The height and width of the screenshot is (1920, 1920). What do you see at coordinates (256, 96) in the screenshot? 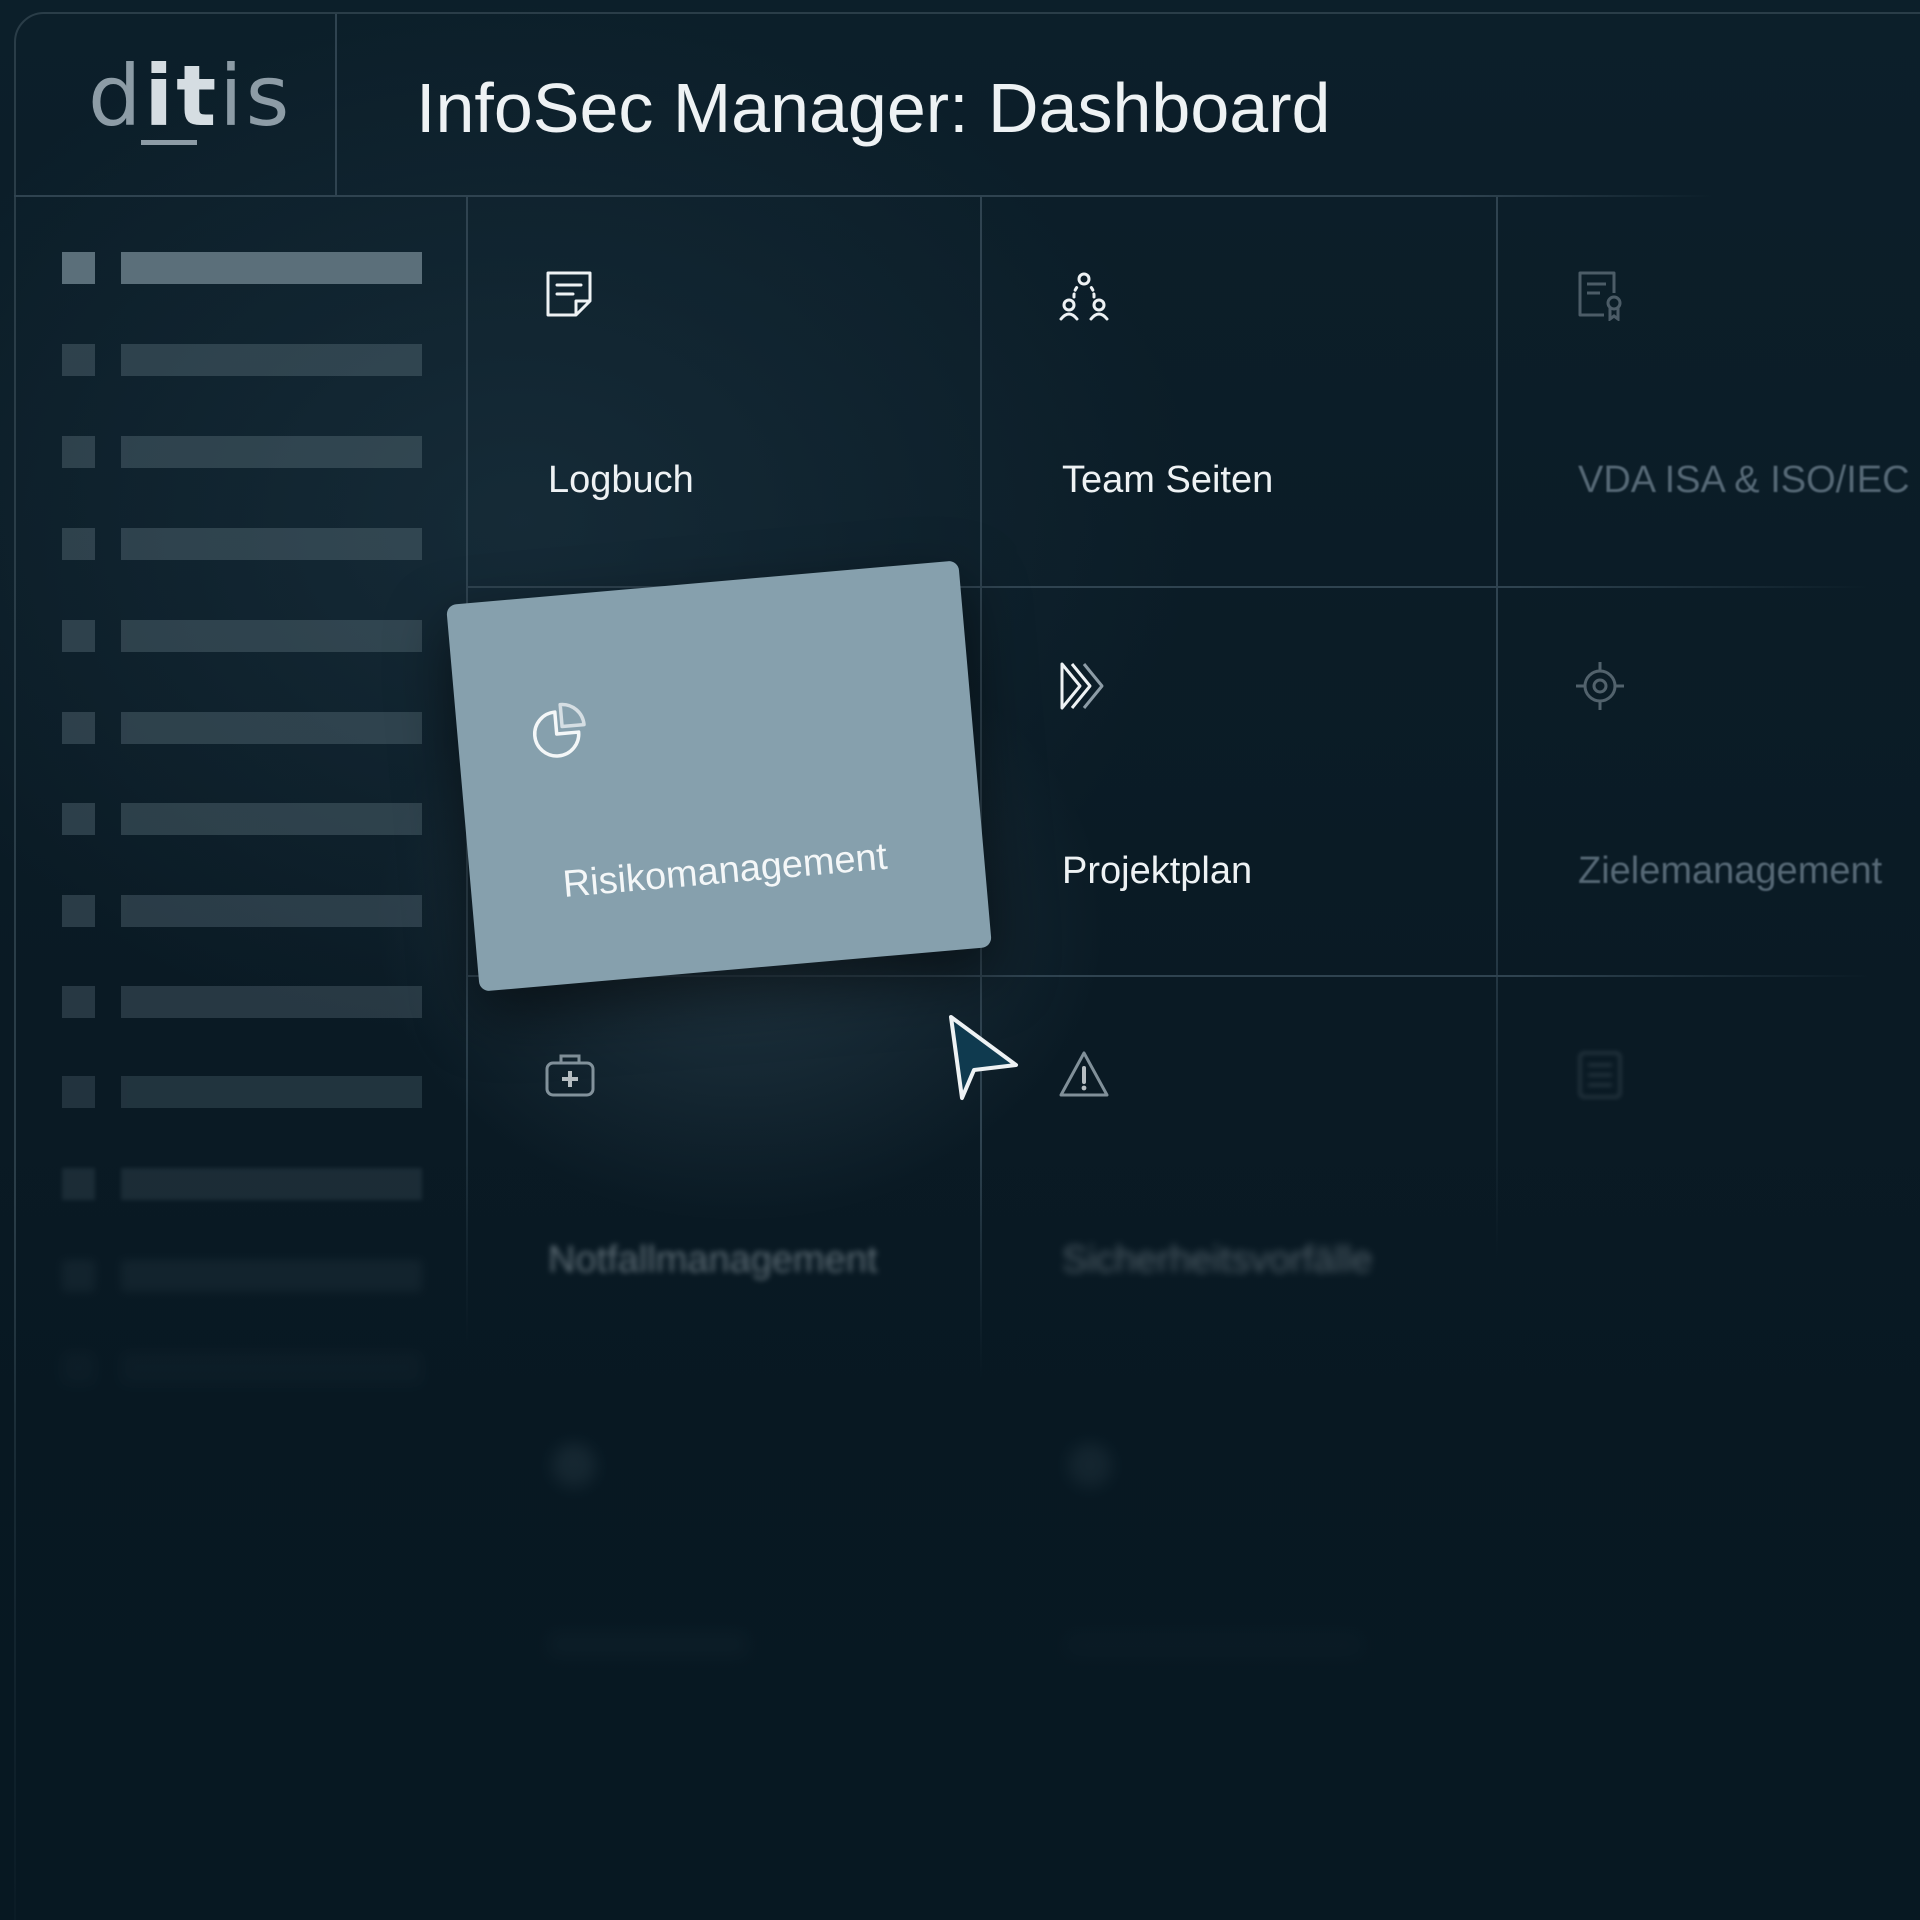
I see `logo-part-3: is` at bounding box center [256, 96].